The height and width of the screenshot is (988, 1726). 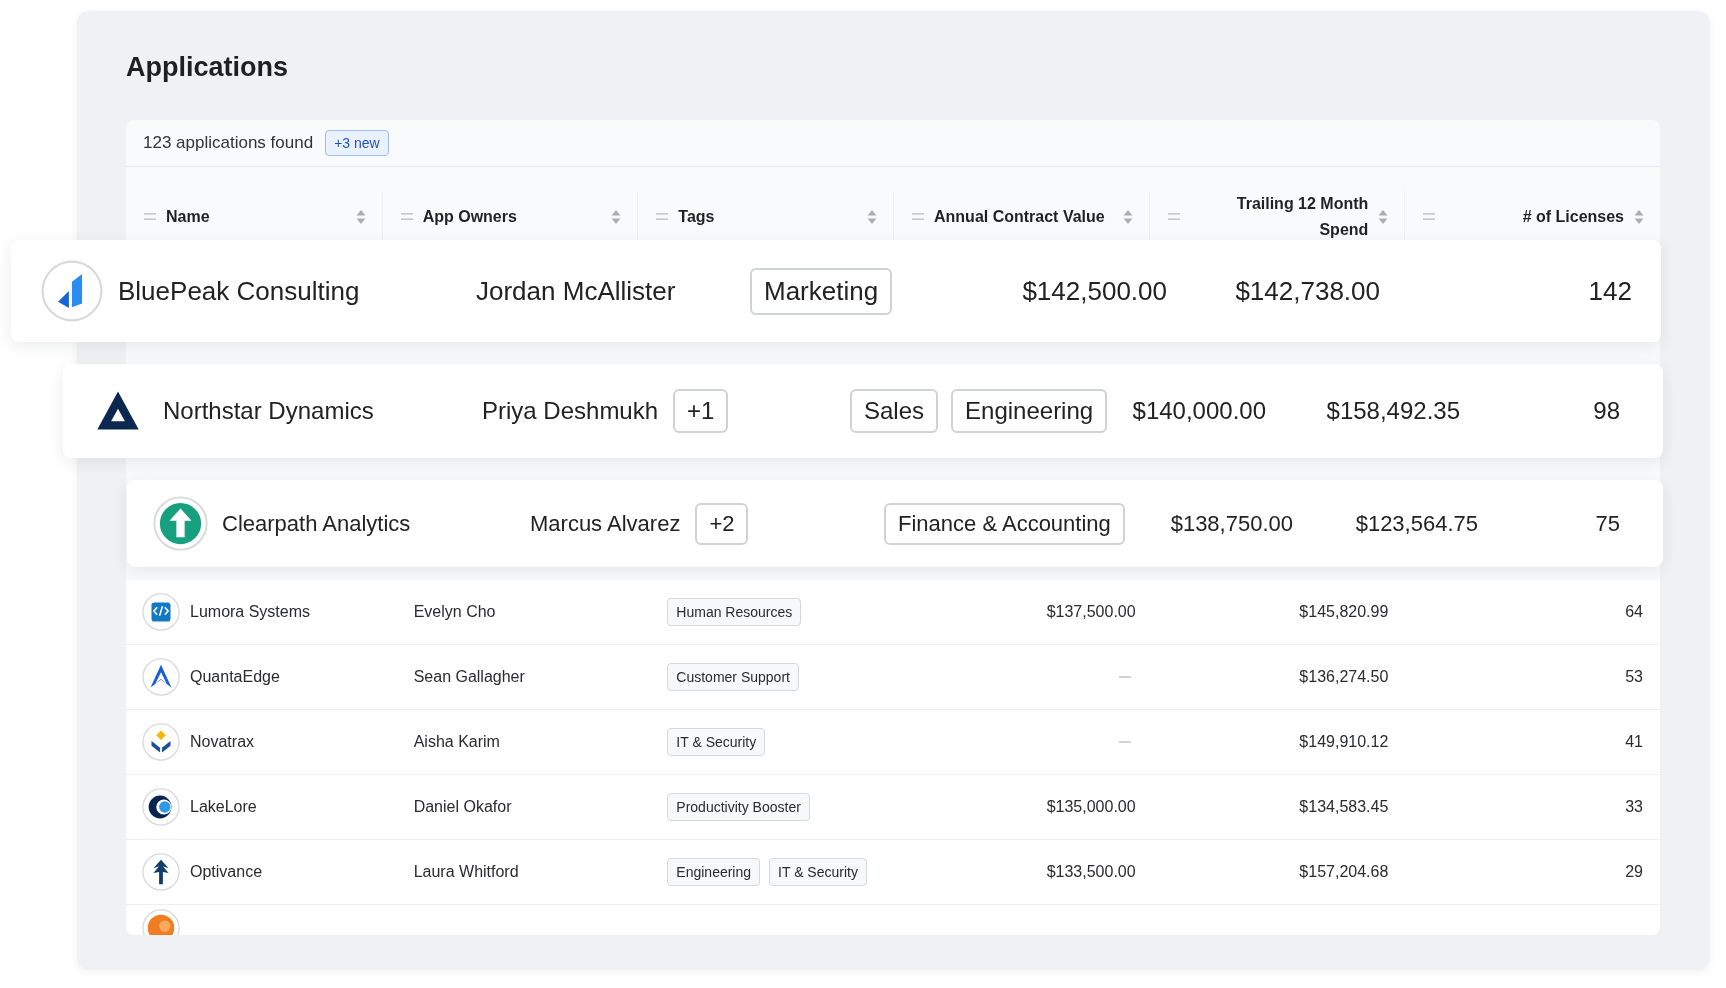 I want to click on app-name: LakeLore, so click(x=223, y=807).